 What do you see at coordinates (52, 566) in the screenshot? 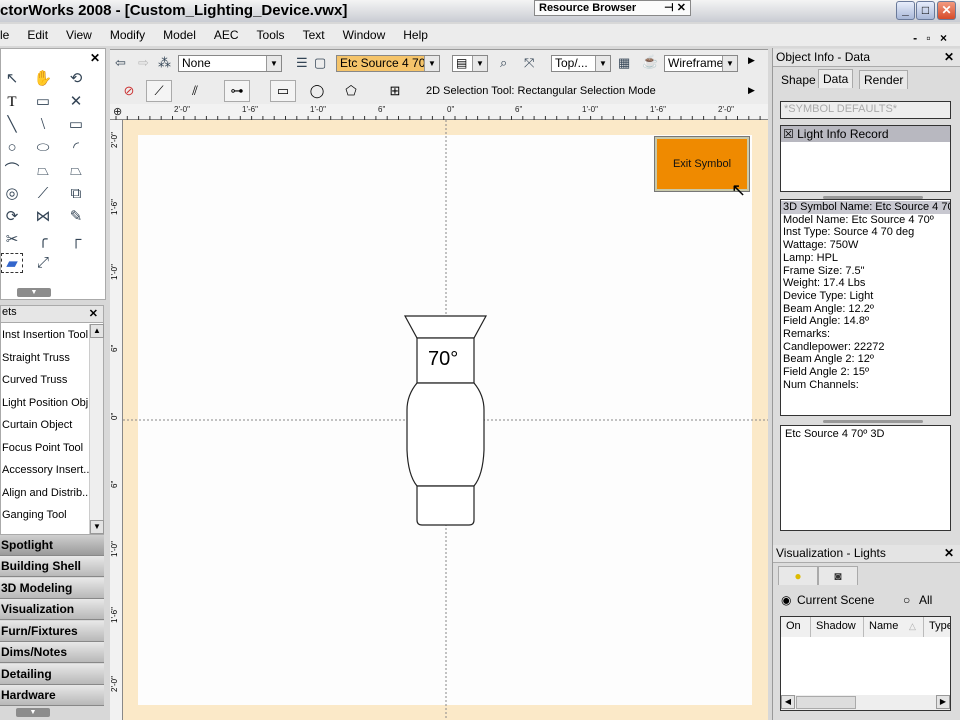
I see `category-building-shell: Building Shell` at bounding box center [52, 566].